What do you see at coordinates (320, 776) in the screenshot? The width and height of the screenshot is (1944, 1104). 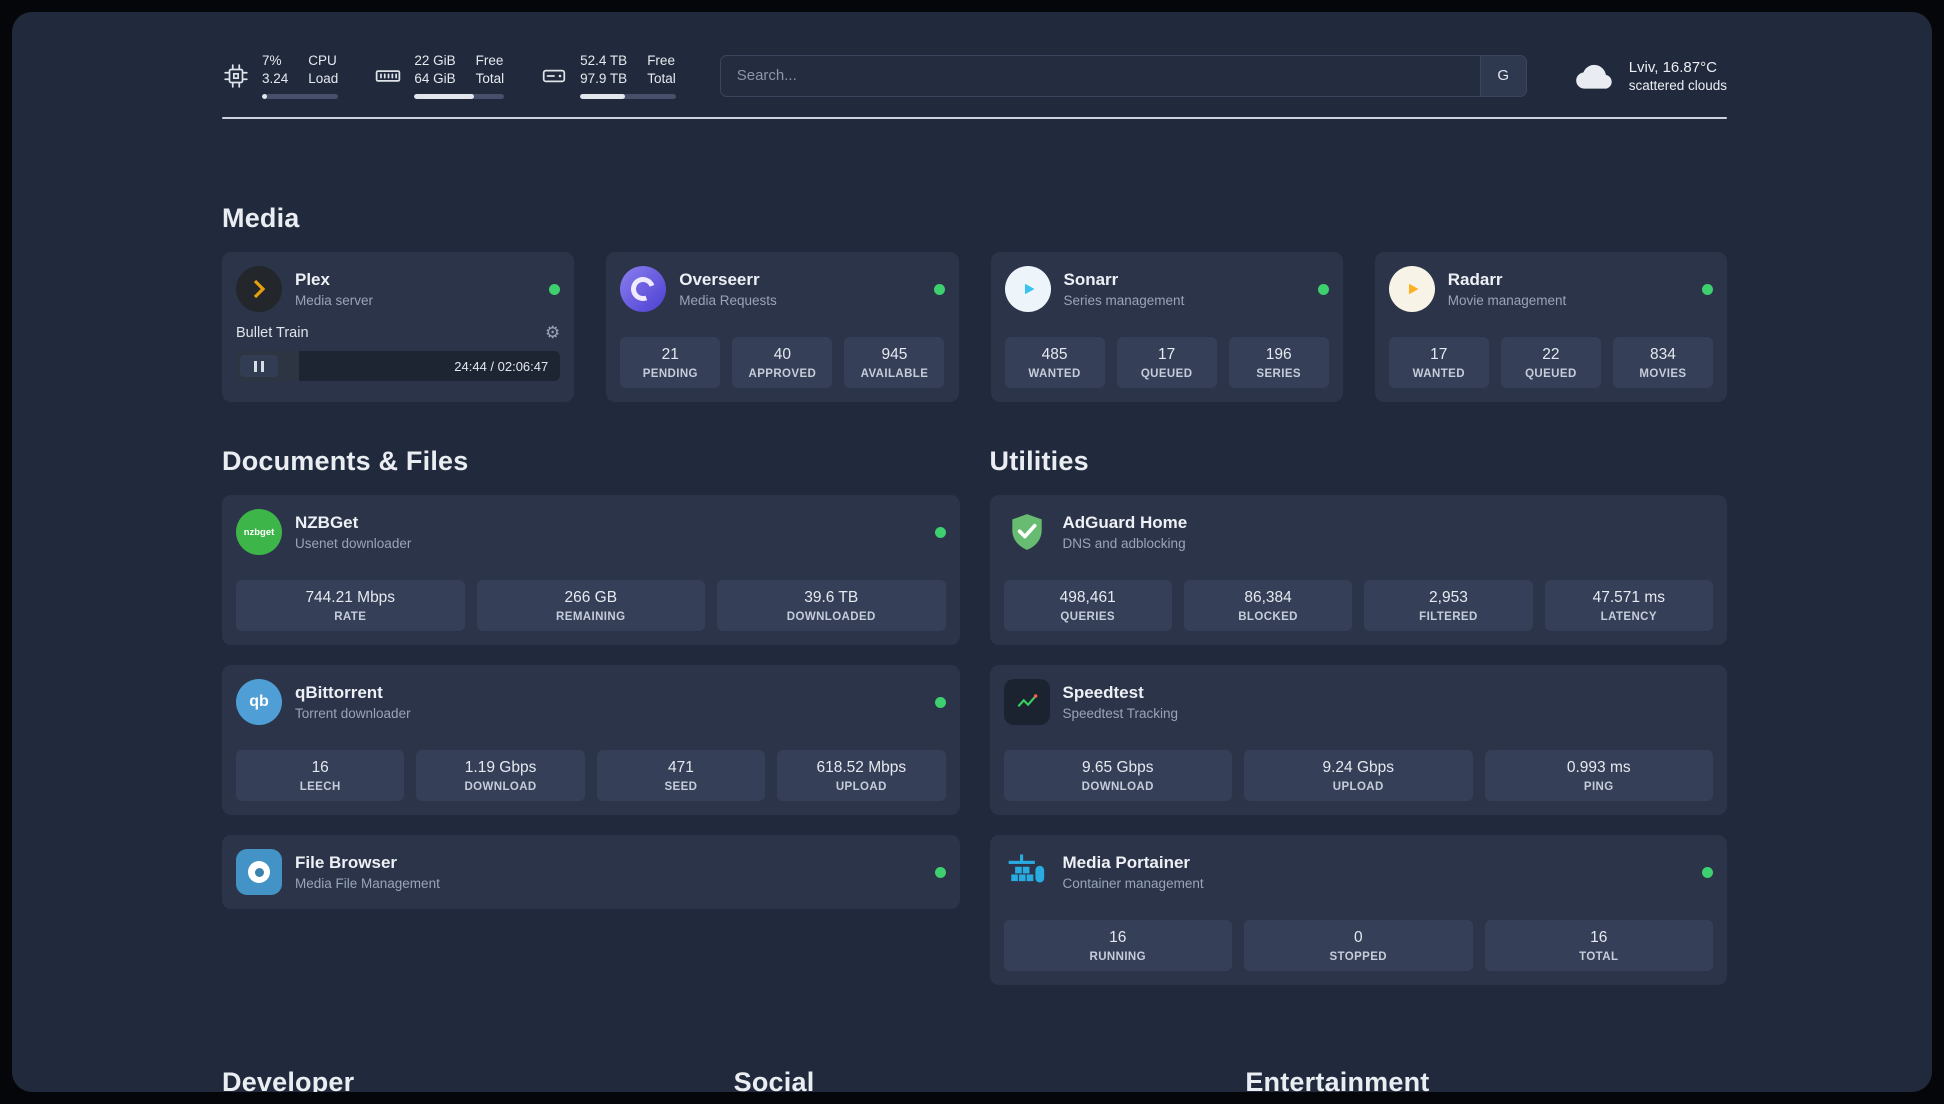 I see `stat-leech: 16 LEECH` at bounding box center [320, 776].